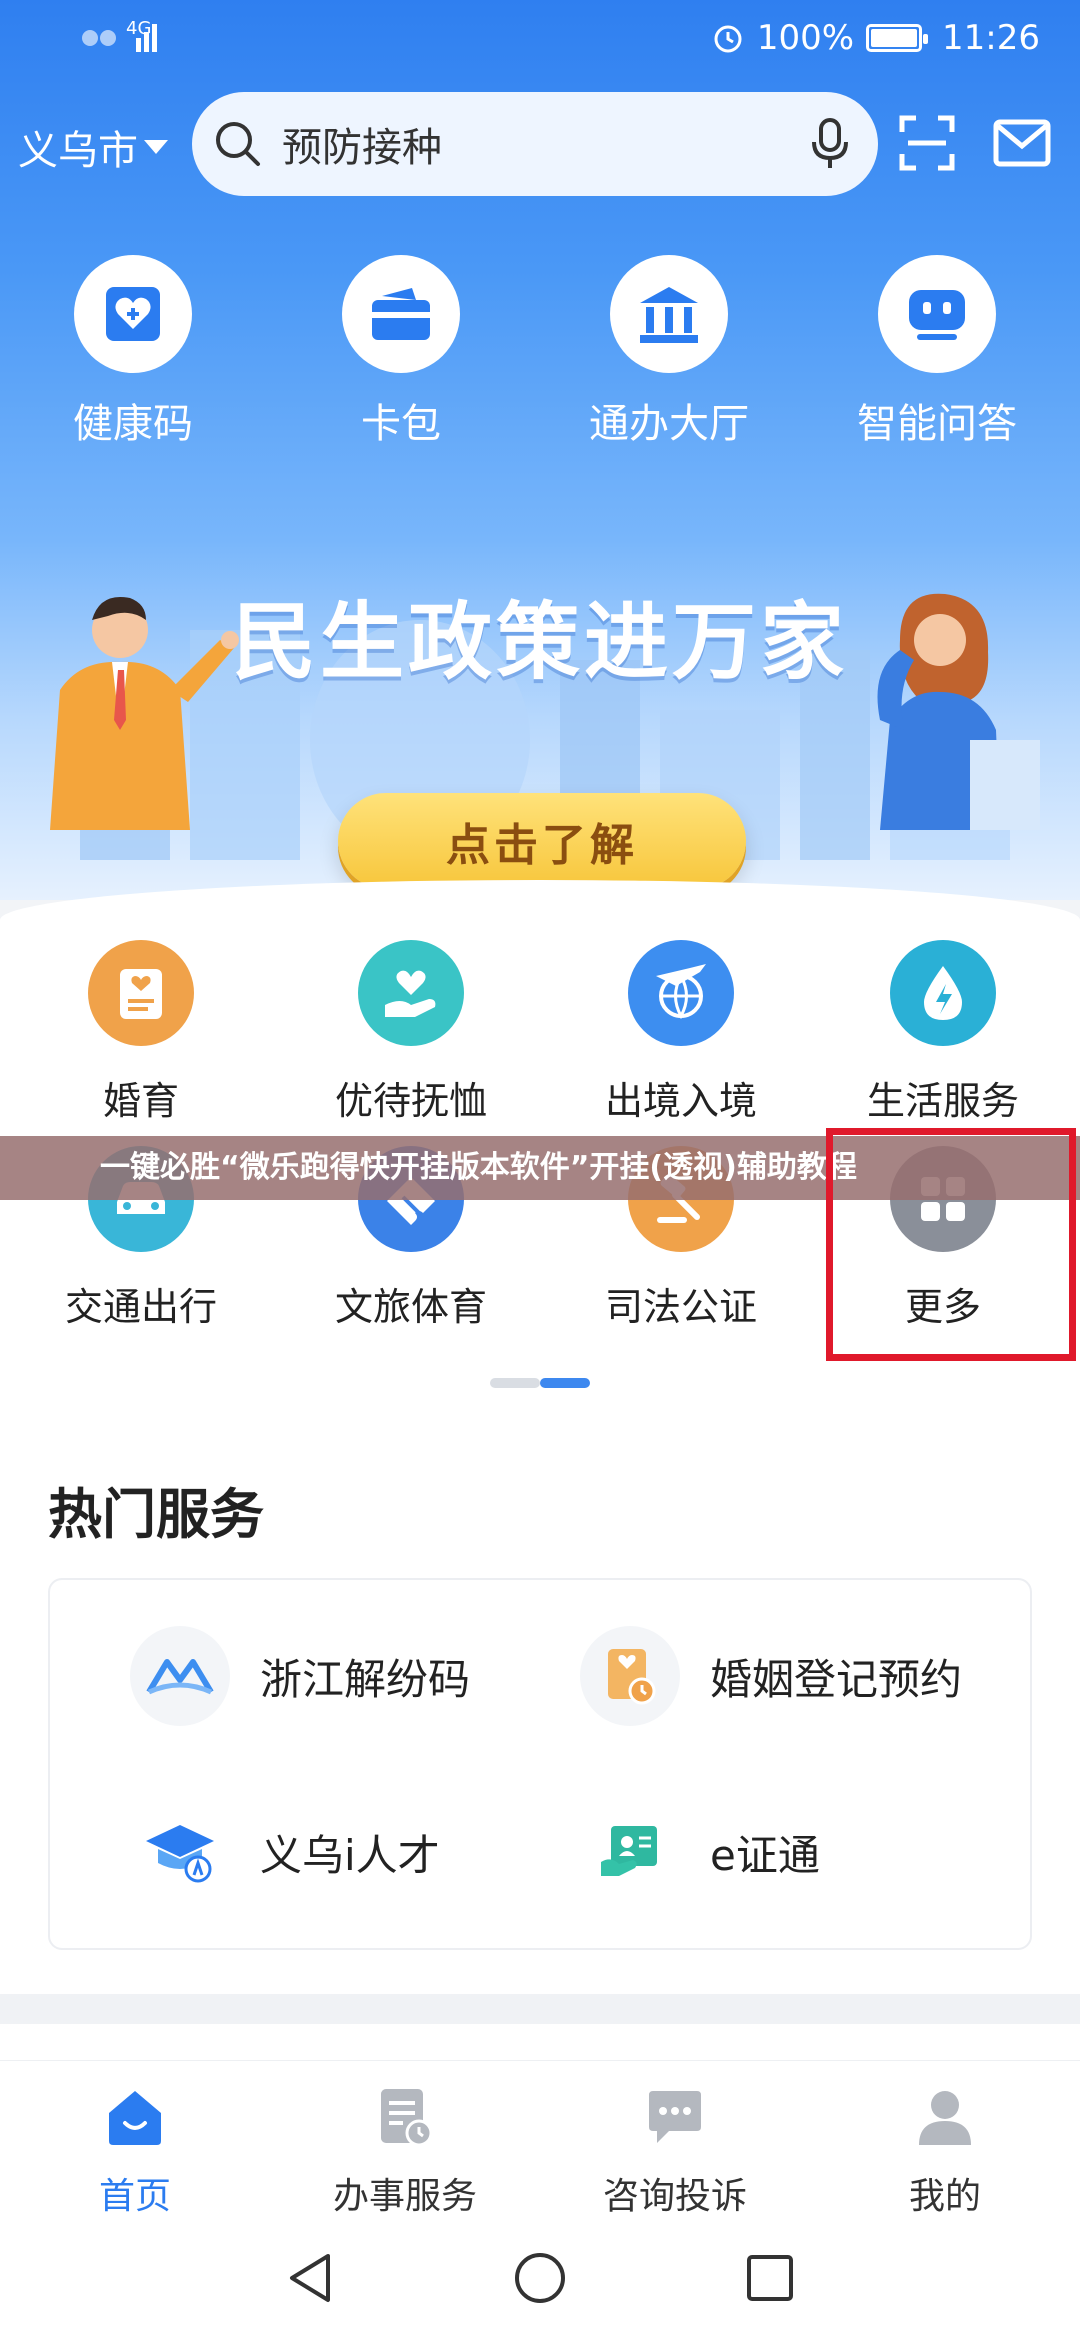 This screenshot has height=2340, width=1080. Describe the element at coordinates (401, 424) in the screenshot. I see `quick-label: 卡包` at that location.